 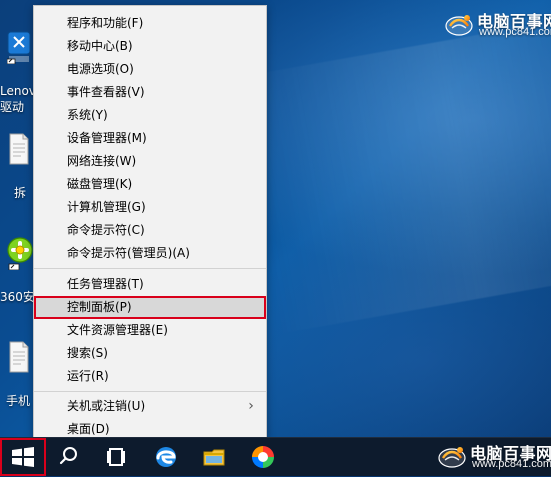 What do you see at coordinates (150, 207) in the screenshot?
I see `menu-item-computer-management: 计算机管理(G)` at bounding box center [150, 207].